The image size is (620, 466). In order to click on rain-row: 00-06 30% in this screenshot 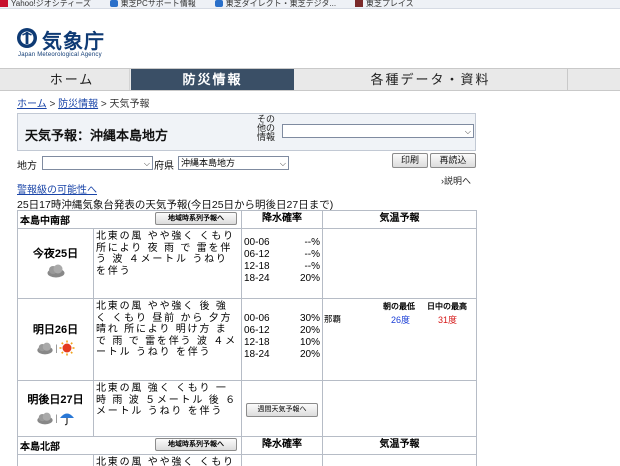, I will do `click(282, 318)`.